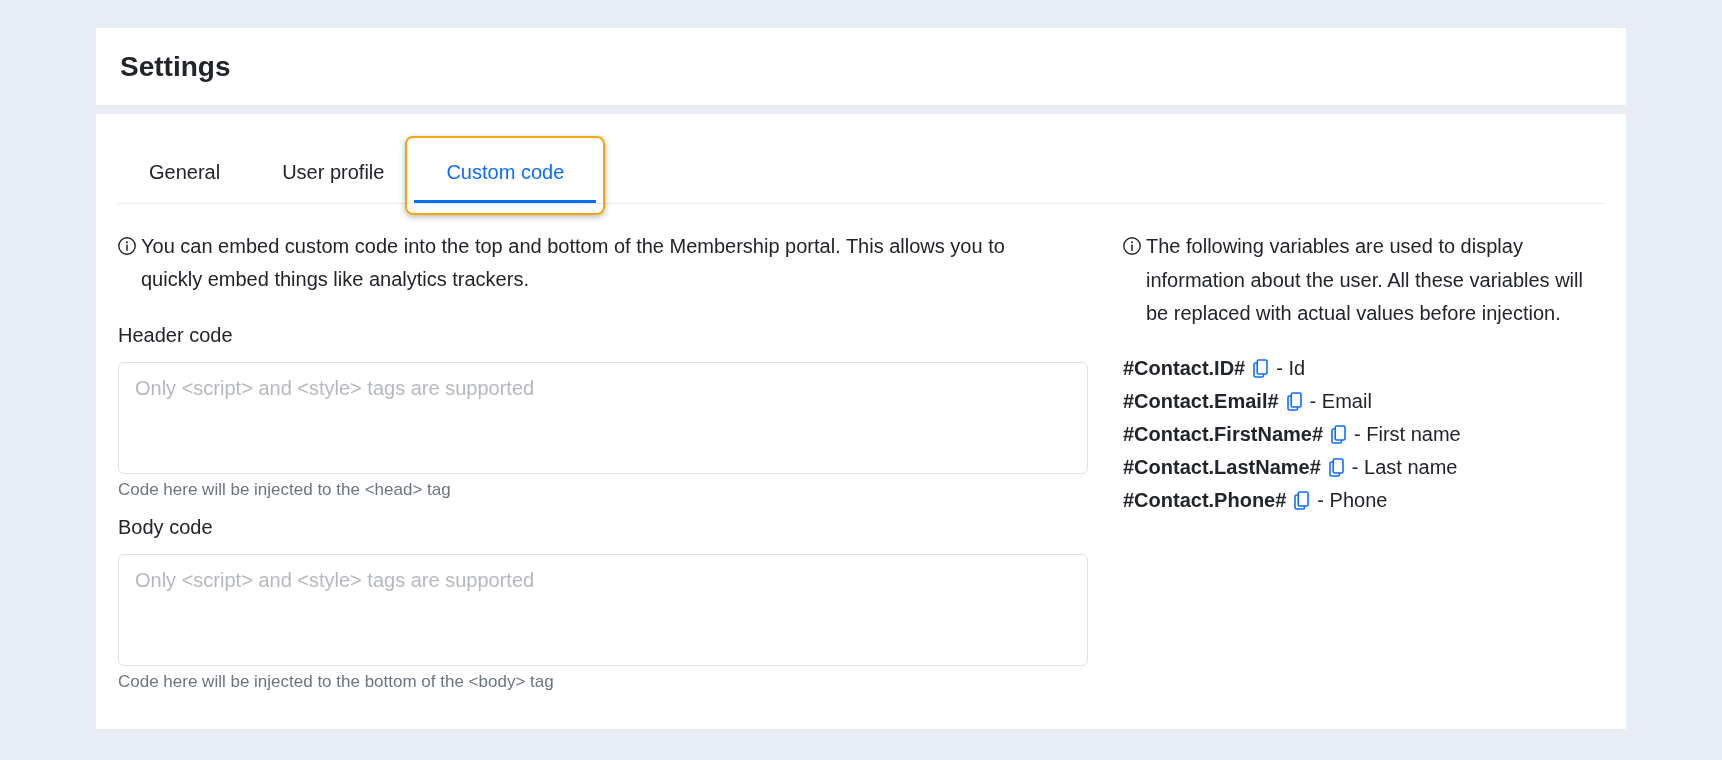  Describe the element at coordinates (185, 175) in the screenshot. I see `tab: General` at that location.